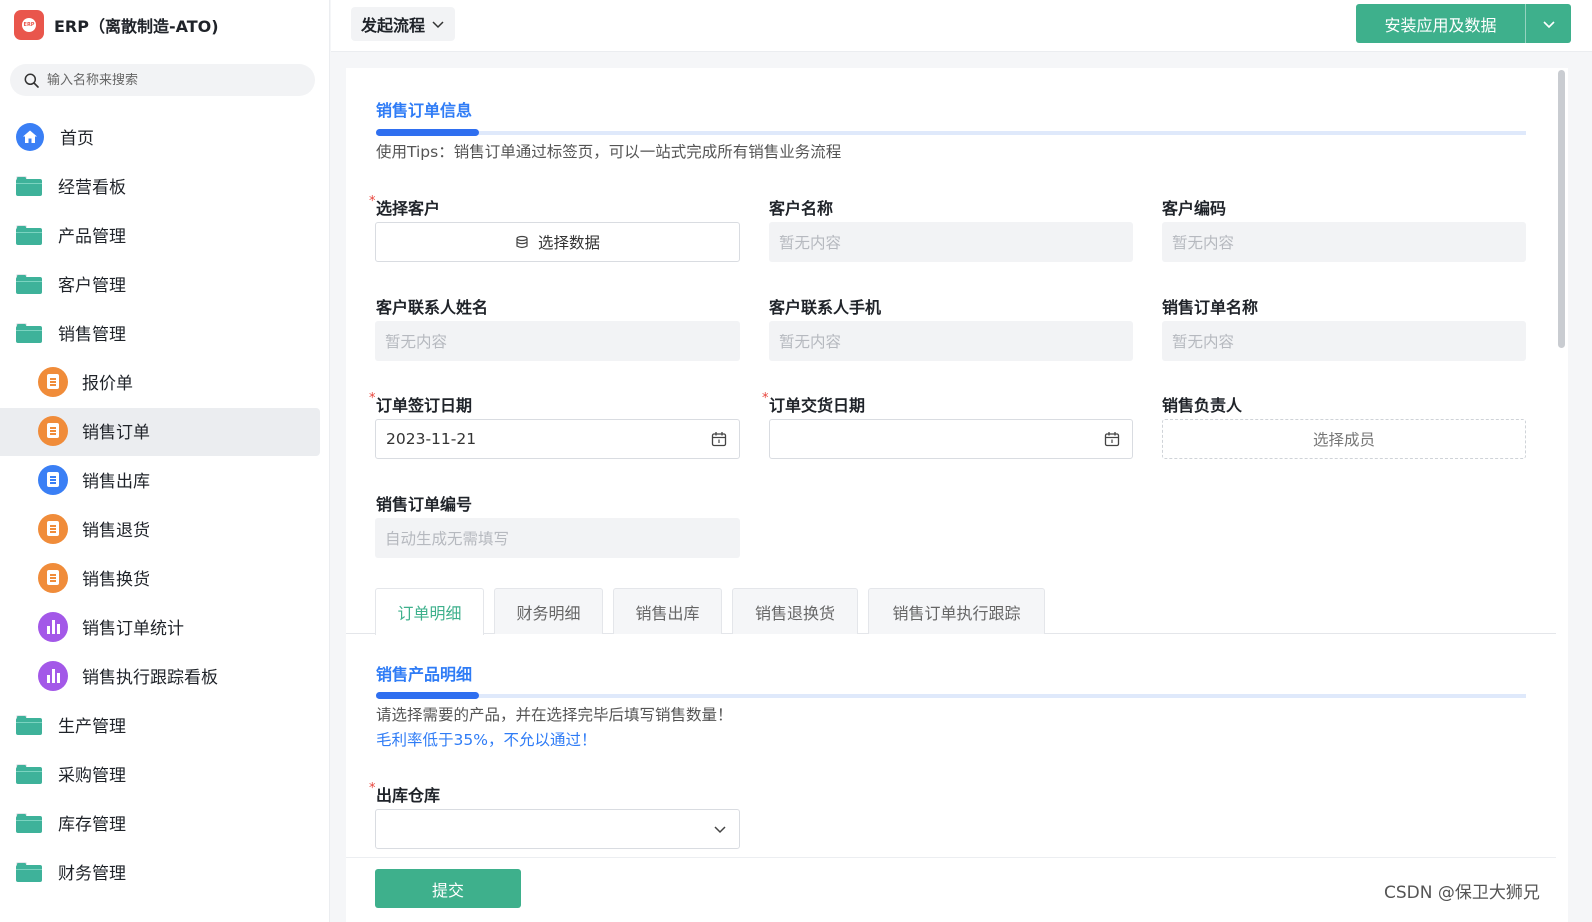  Describe the element at coordinates (92, 237) in the screenshot. I see `sidebar-item-label: 产品管理` at that location.